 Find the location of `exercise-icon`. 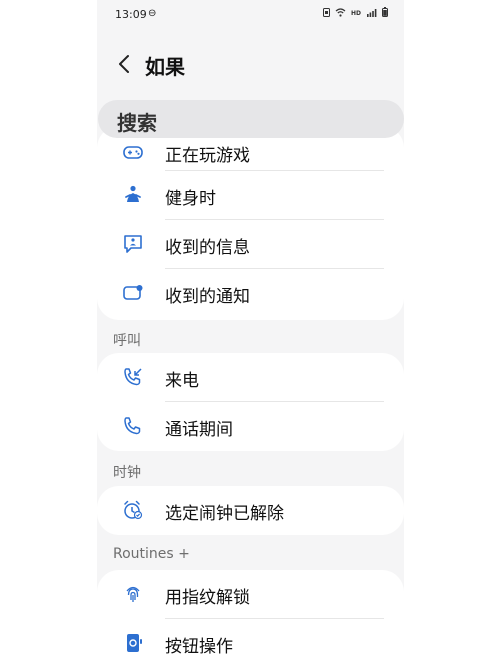

exercise-icon is located at coordinates (133, 195).